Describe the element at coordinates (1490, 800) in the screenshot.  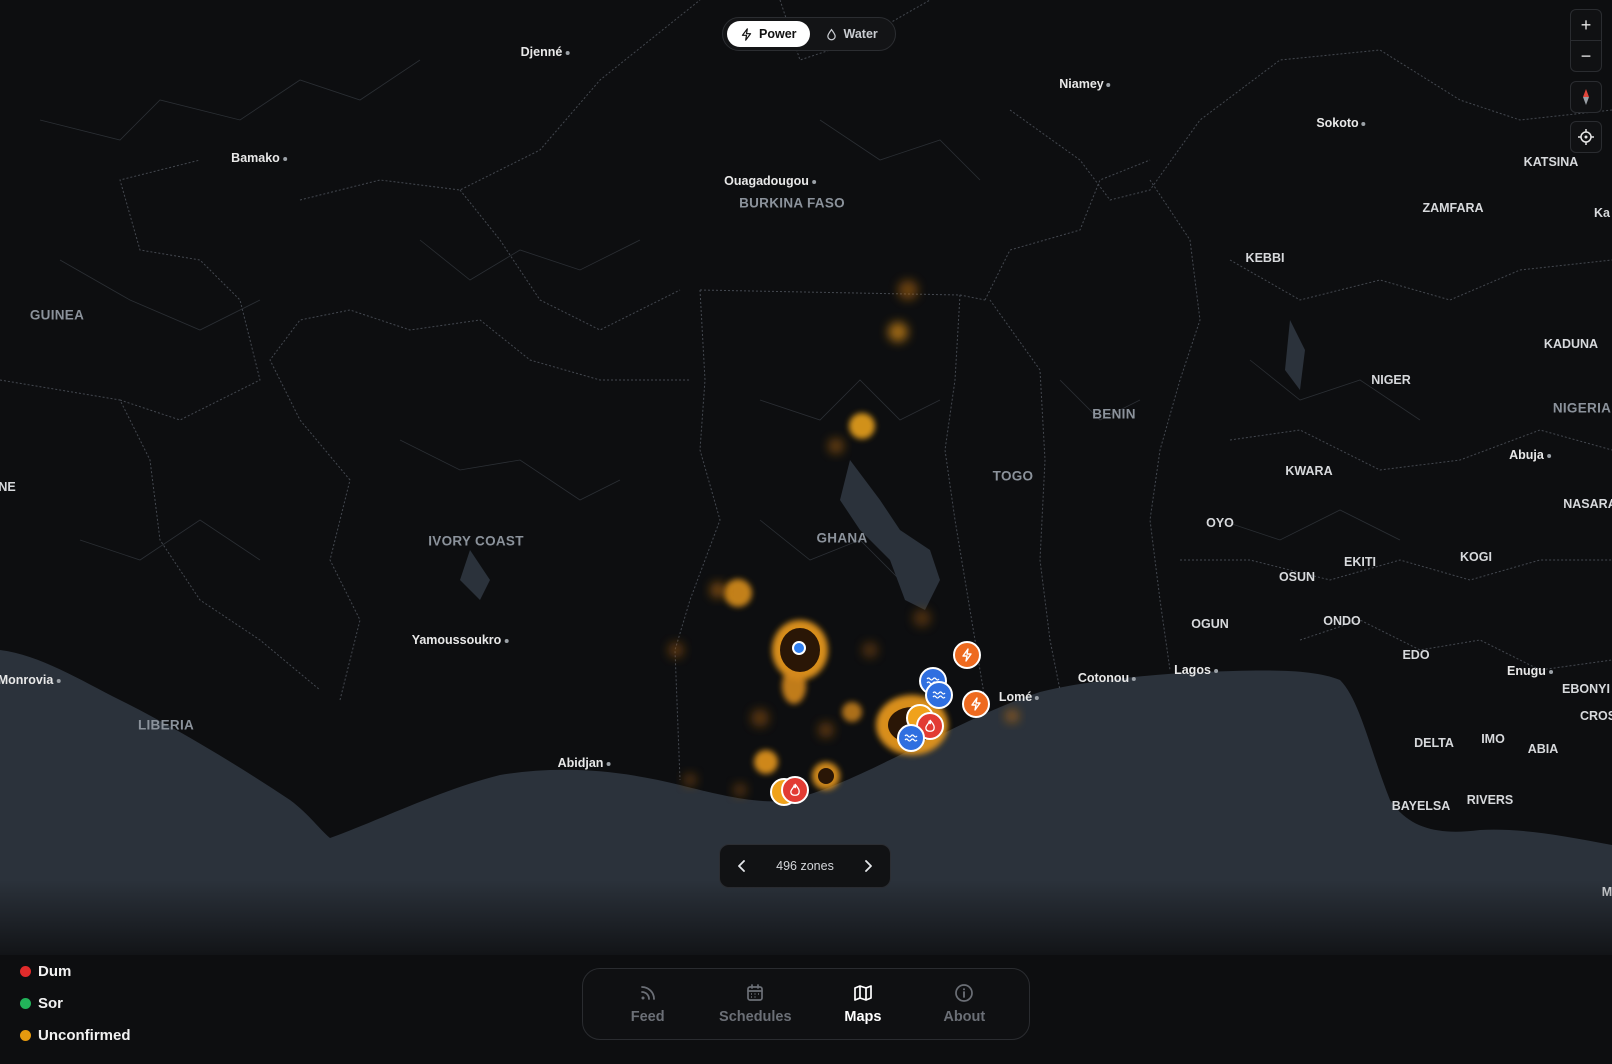
I see `state-label: RIVERS` at that location.